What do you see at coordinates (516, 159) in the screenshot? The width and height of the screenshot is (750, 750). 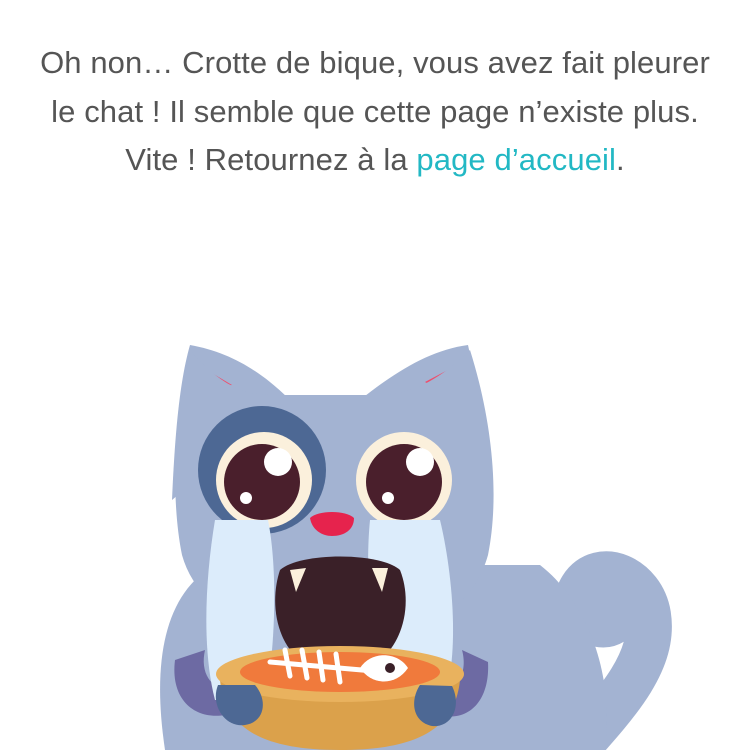 I see `home-page-link: page d’accueil` at bounding box center [516, 159].